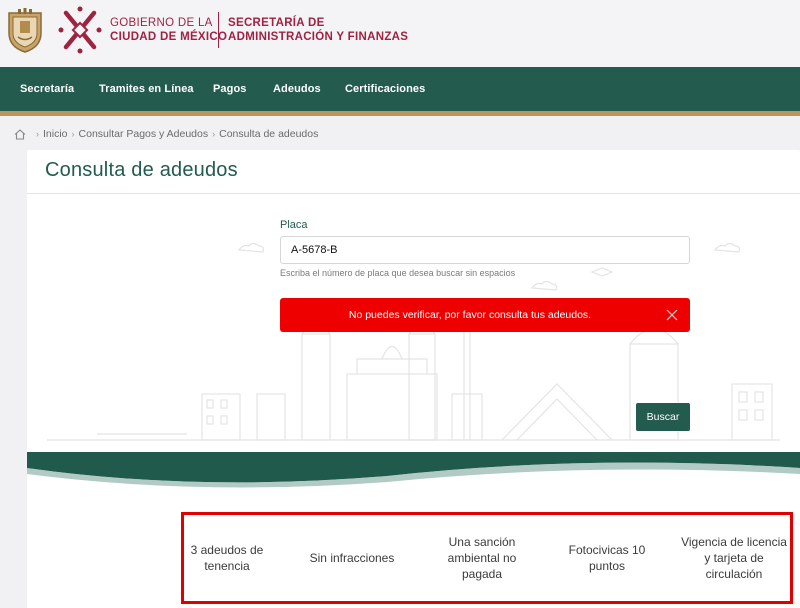 Image resolution: width=800 pixels, height=608 pixels. Describe the element at coordinates (400, 113) in the screenshot. I see `nav-gold-stripe` at that location.